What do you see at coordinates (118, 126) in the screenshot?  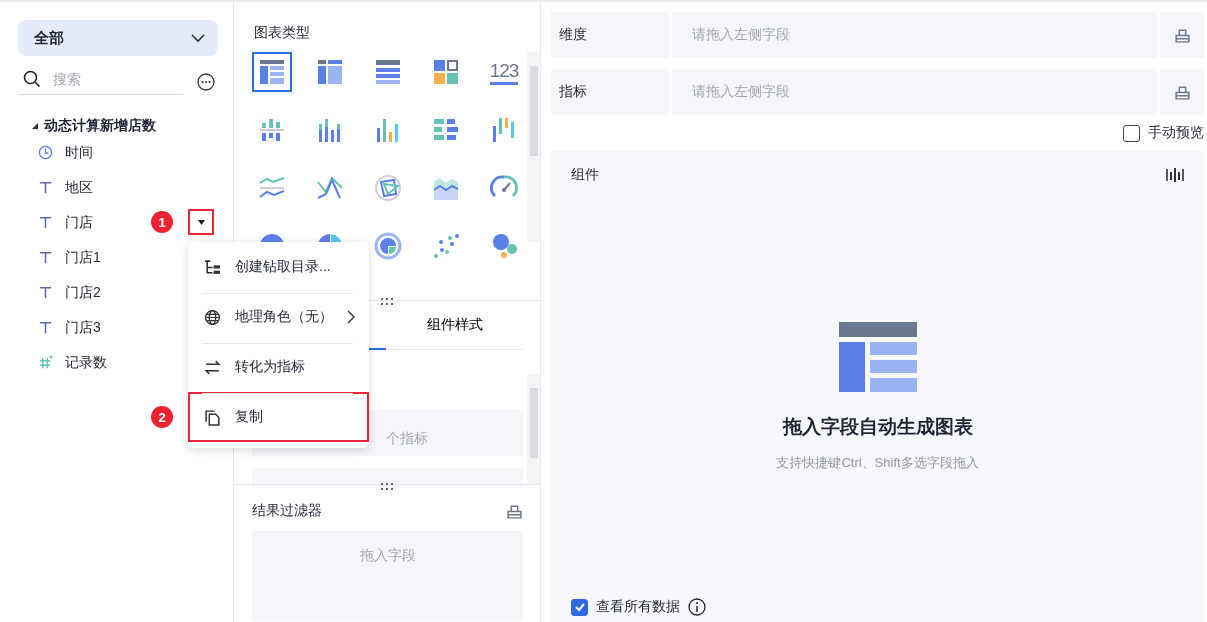 I see `tree-group: 动态计算新增店数` at bounding box center [118, 126].